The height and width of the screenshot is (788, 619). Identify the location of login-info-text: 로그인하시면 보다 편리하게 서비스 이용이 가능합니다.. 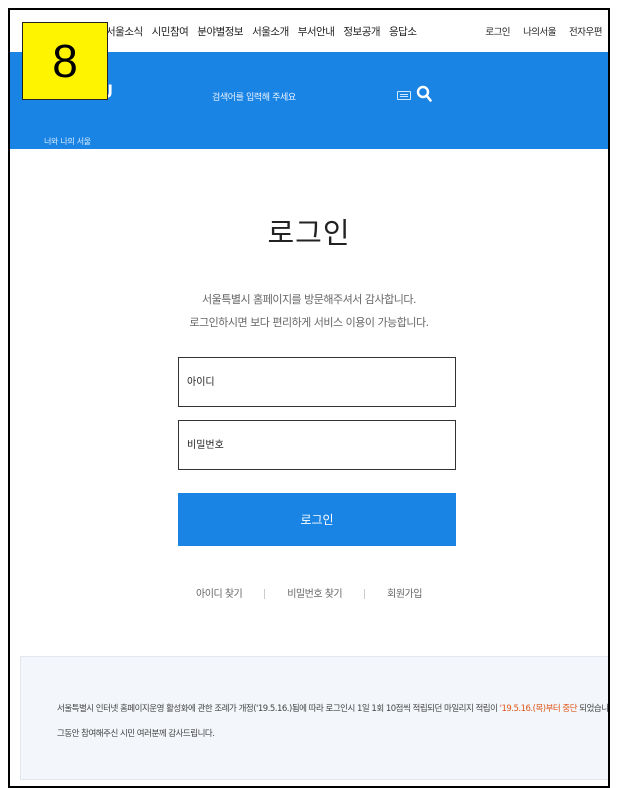
(309, 322).